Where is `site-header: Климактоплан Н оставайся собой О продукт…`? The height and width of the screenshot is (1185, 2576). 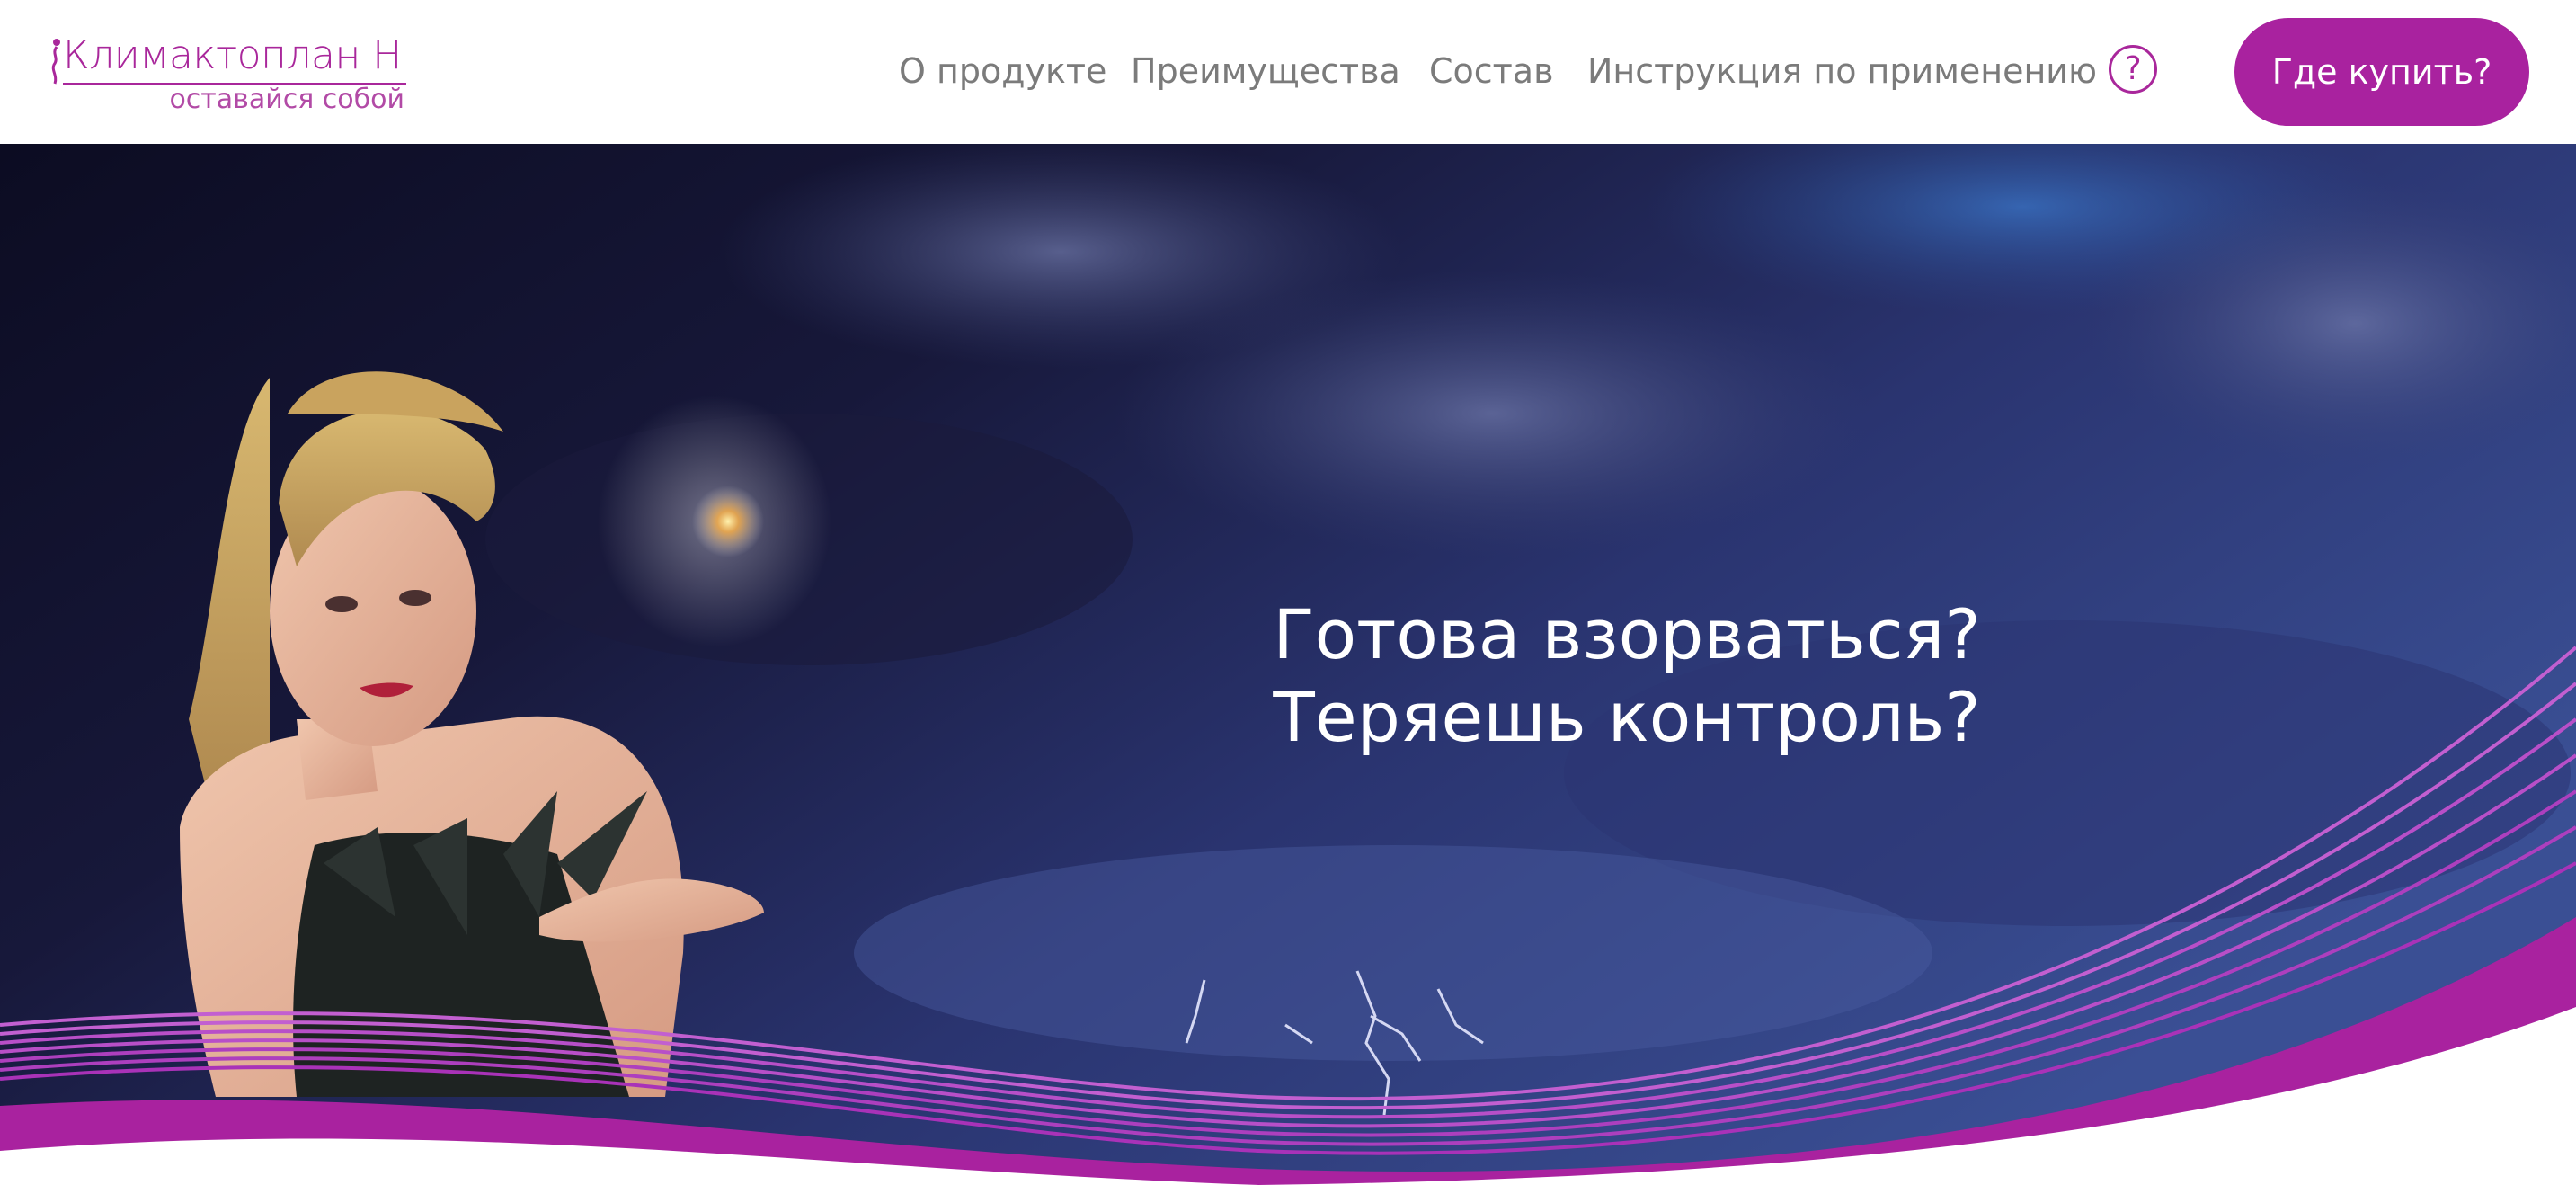 site-header: Климактоплан Н оставайся собой О продукт… is located at coordinates (1288, 72).